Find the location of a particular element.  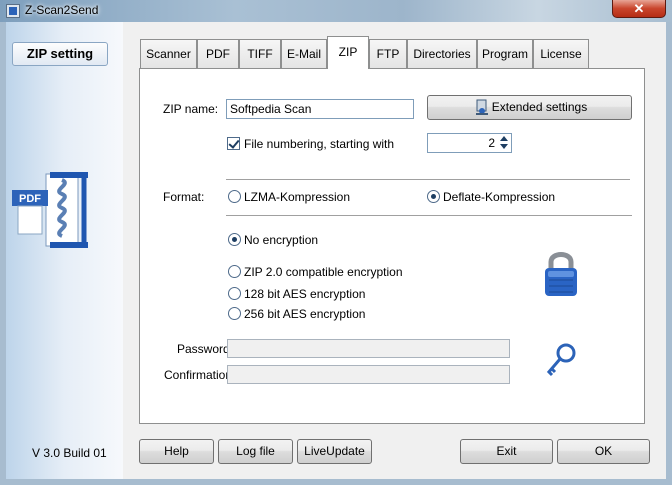

lock-icon is located at coordinates (561, 274).